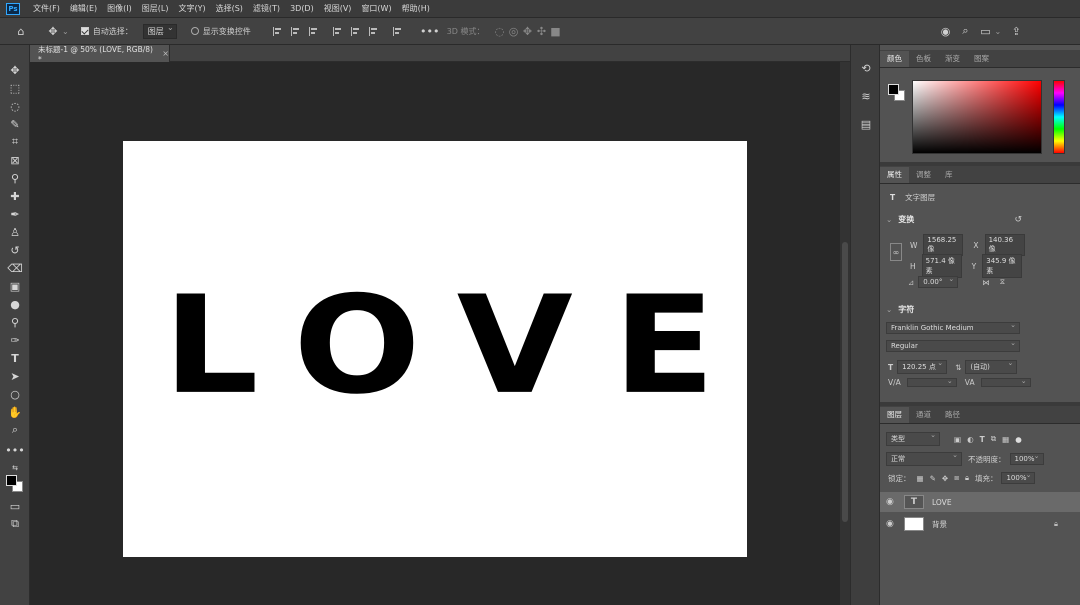 This screenshot has height=605, width=1080. What do you see at coordinates (1059, 117) in the screenshot?
I see `hue-slider` at bounding box center [1059, 117].